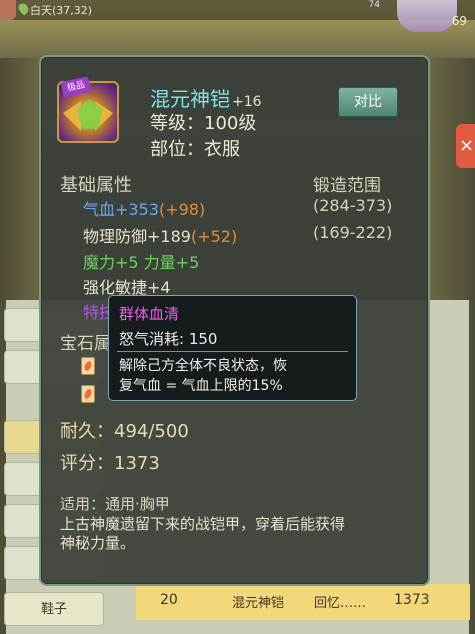  Describe the element at coordinates (110, 463) in the screenshot. I see `score: 评分：1373` at that location.